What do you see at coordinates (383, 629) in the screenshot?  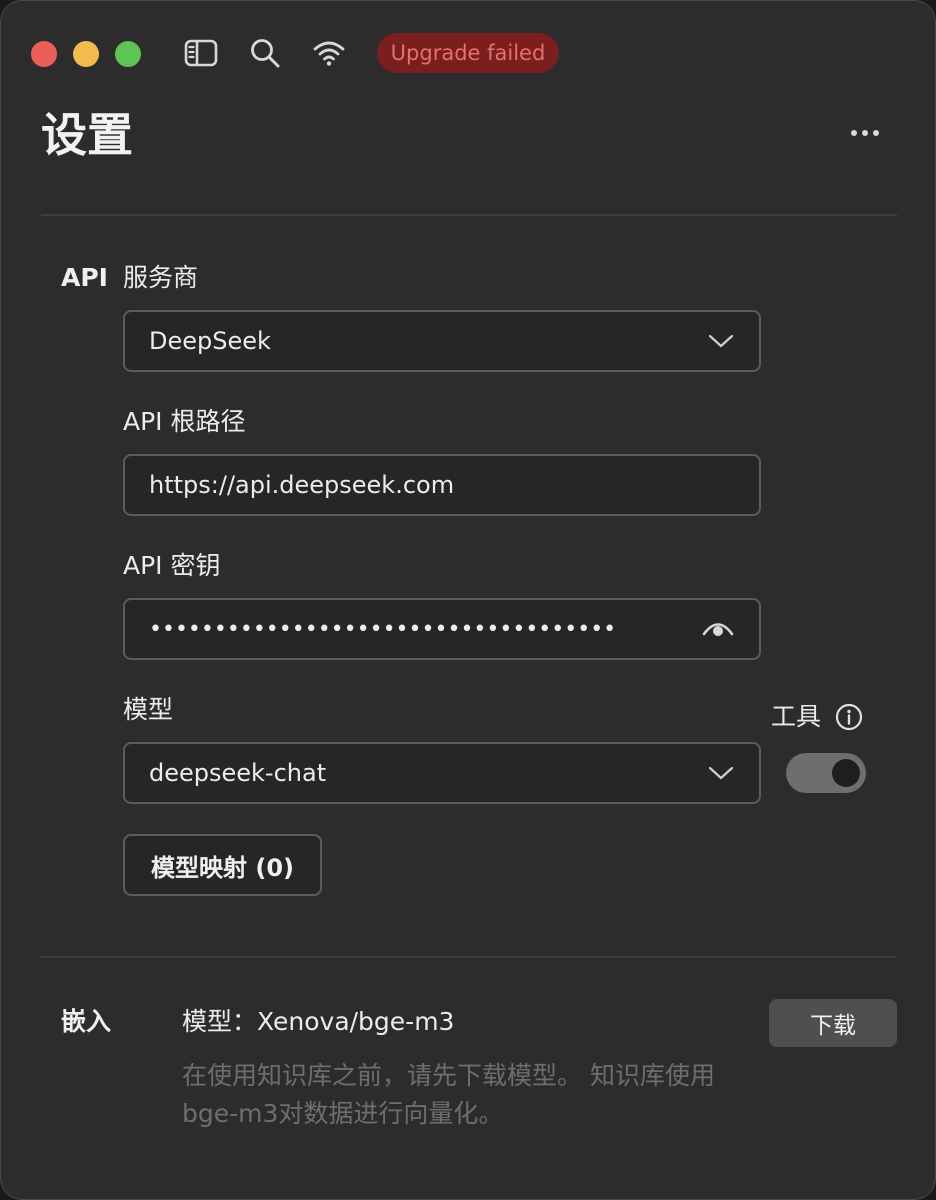 I see `api-key-value: ••••••••••••••••••••••••••••••••••••` at bounding box center [383, 629].